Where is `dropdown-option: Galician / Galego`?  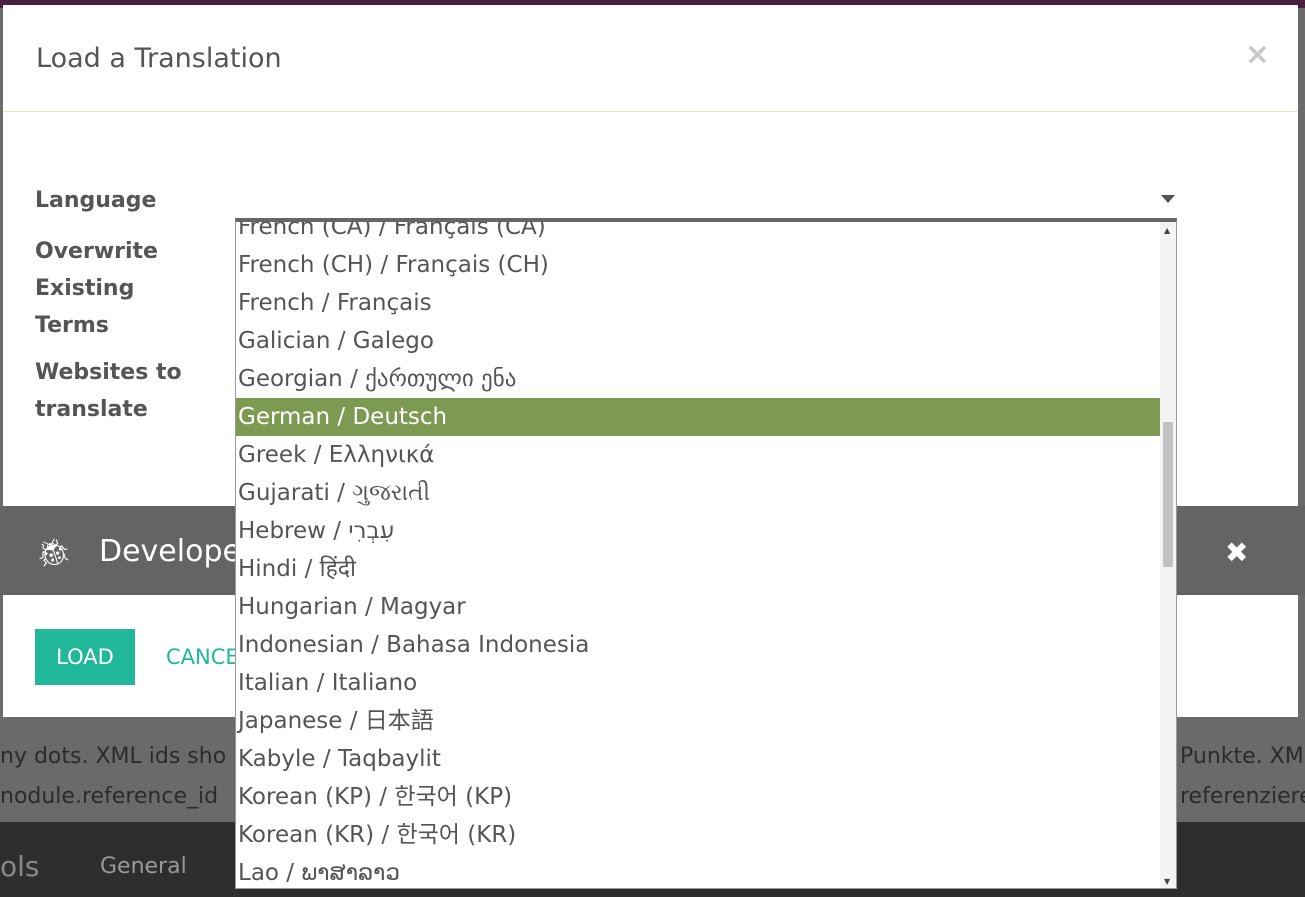 dropdown-option: Galician / Galego is located at coordinates (698, 341).